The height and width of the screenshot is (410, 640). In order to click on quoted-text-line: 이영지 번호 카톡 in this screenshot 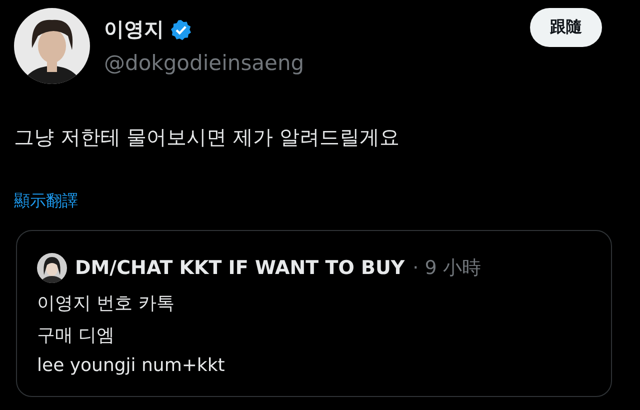, I will do `click(106, 303)`.